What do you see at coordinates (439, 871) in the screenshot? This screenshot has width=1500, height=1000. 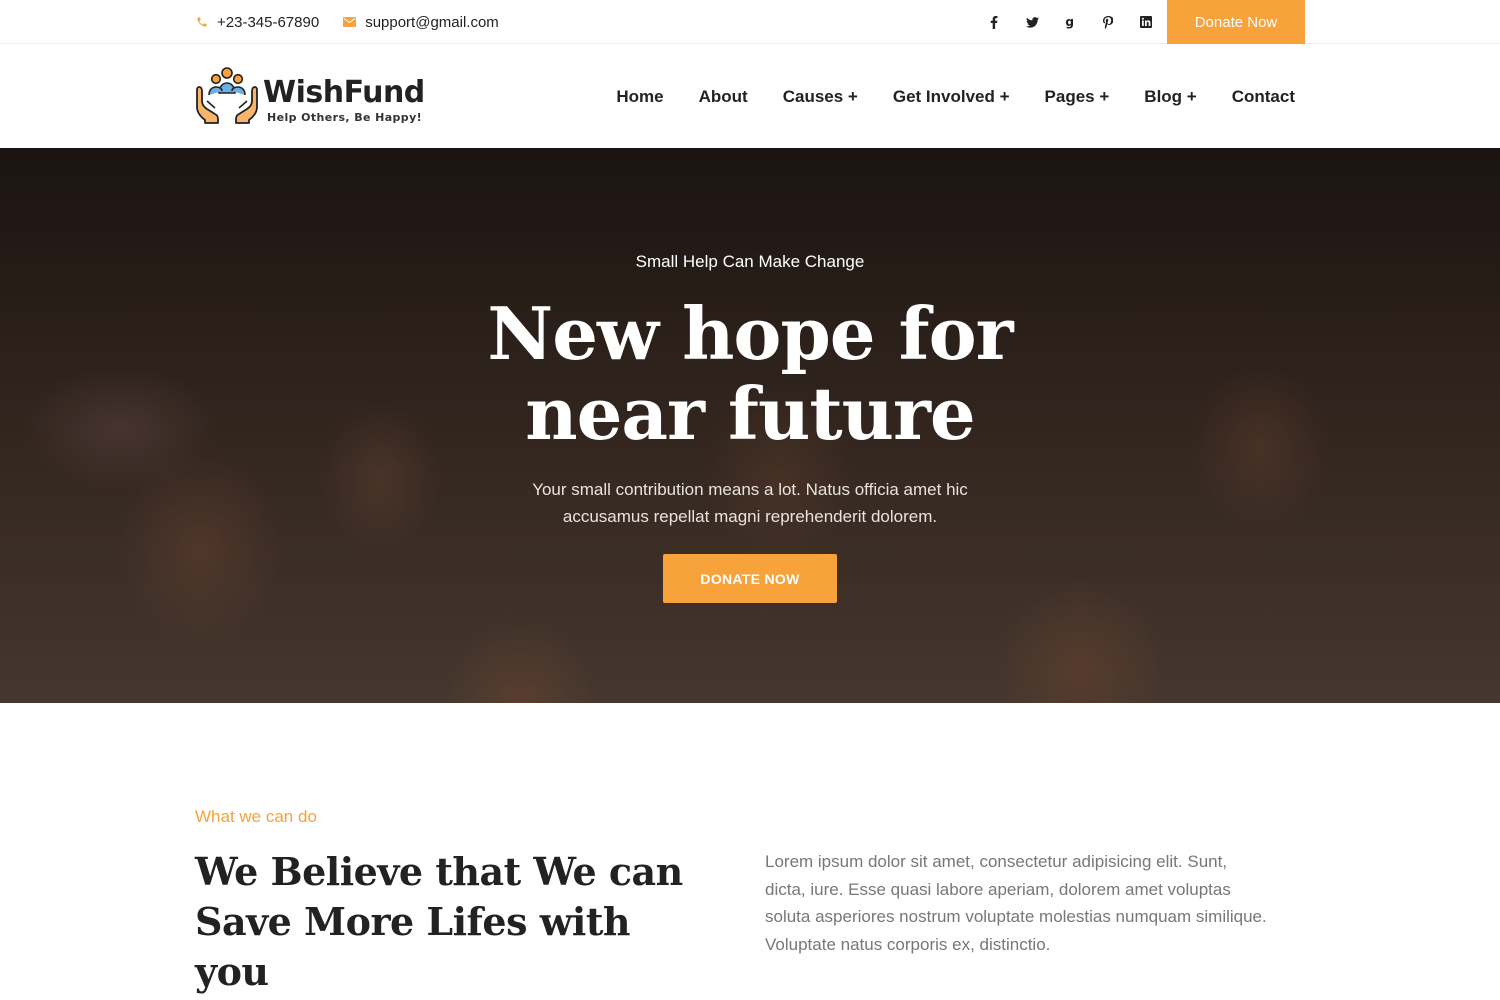 I see `section-title-line-1: We Believe that We can` at bounding box center [439, 871].